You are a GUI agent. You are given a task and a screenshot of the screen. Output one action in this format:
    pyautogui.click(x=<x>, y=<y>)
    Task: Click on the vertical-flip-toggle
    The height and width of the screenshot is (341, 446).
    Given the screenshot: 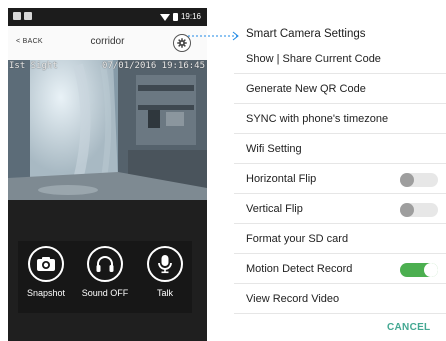 What is the action you would take?
    pyautogui.click(x=419, y=210)
    